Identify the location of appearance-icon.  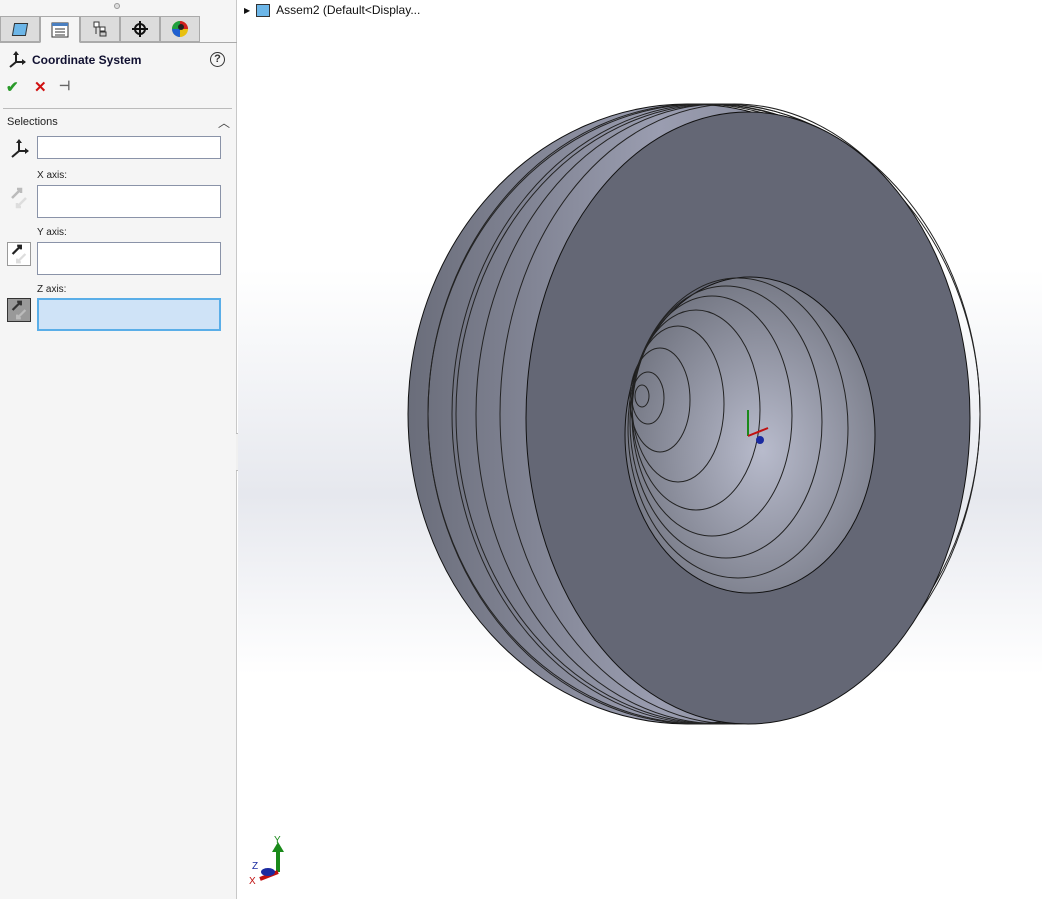
(180, 29).